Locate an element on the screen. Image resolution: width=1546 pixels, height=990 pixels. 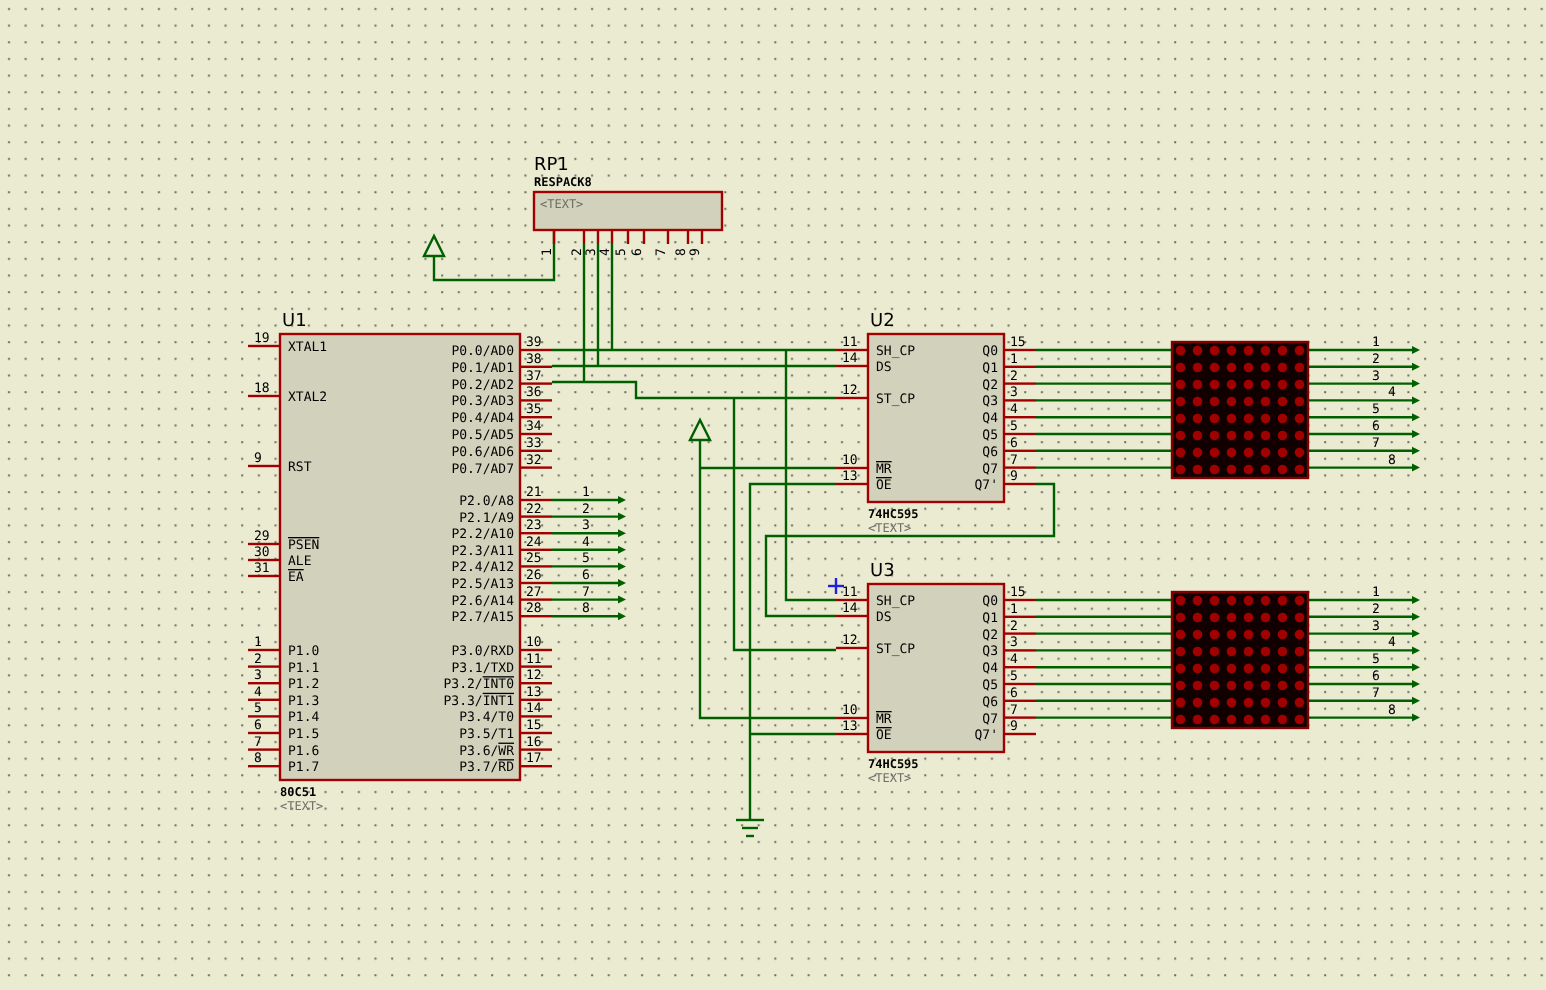
crosshair-icon is located at coordinates (836, 586).